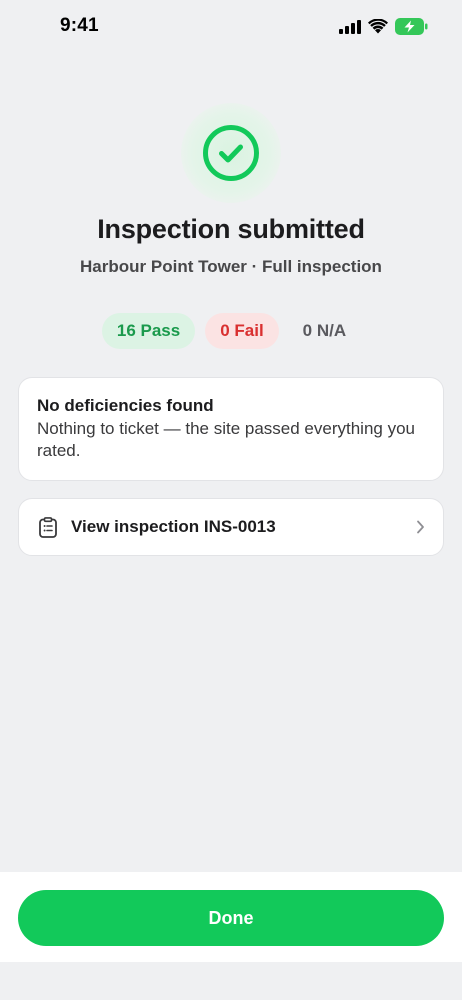 This screenshot has width=462, height=1000. I want to click on done-button: Done, so click(231, 918).